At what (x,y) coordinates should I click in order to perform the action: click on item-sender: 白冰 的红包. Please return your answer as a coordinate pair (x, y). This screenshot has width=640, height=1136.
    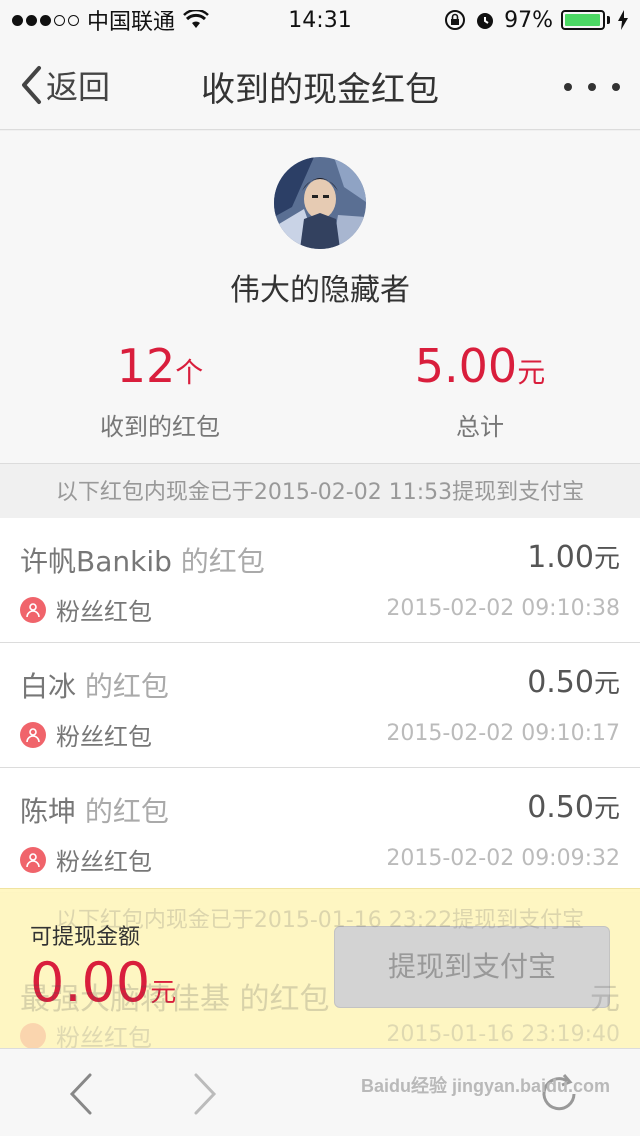
    Looking at the image, I should click on (94, 686).